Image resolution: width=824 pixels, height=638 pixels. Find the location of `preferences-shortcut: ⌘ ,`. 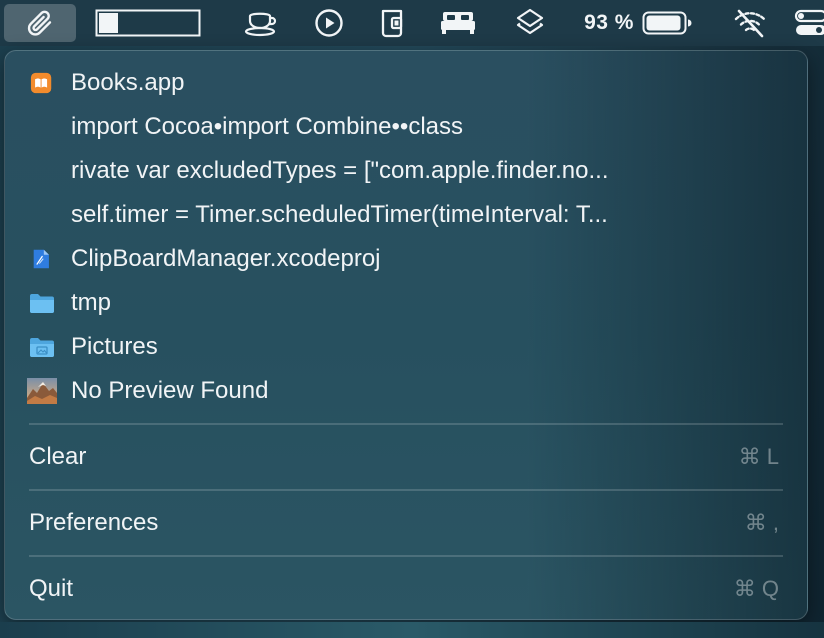

preferences-shortcut: ⌘ , is located at coordinates (761, 522).